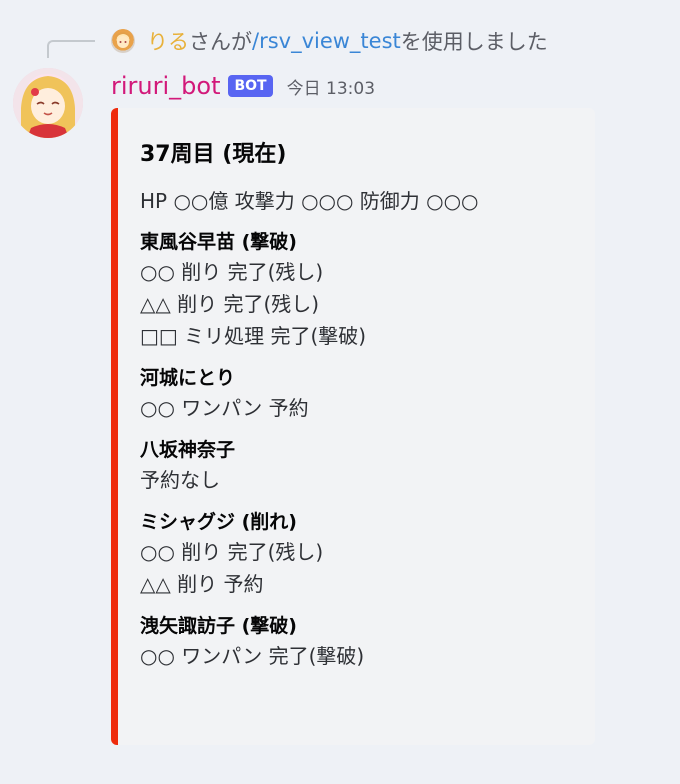 The height and width of the screenshot is (784, 680). What do you see at coordinates (165, 86) in the screenshot?
I see `bot-username: riruri_bot` at bounding box center [165, 86].